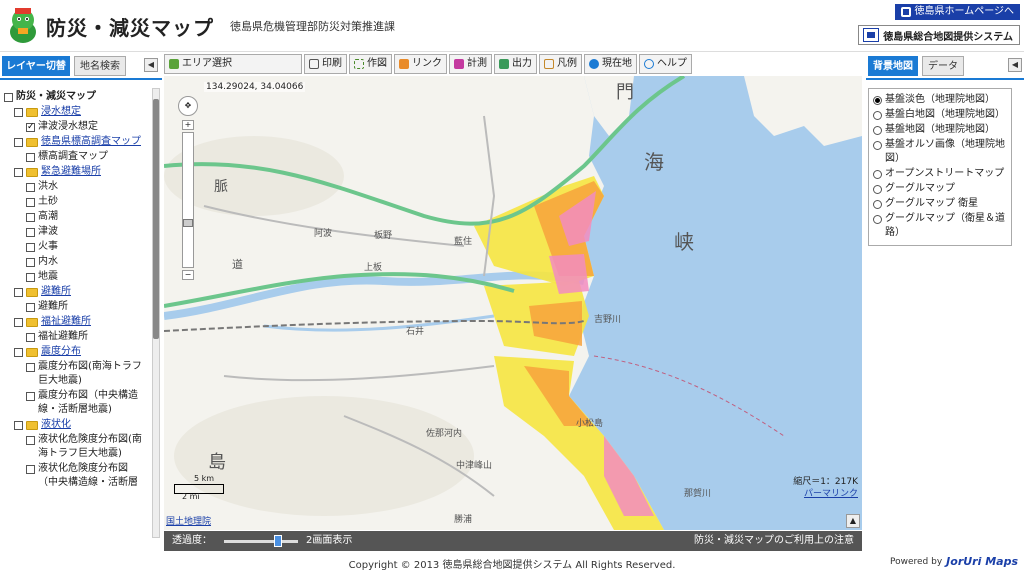  I want to click on tab-layer-switch: レイヤー切替, so click(36, 66).